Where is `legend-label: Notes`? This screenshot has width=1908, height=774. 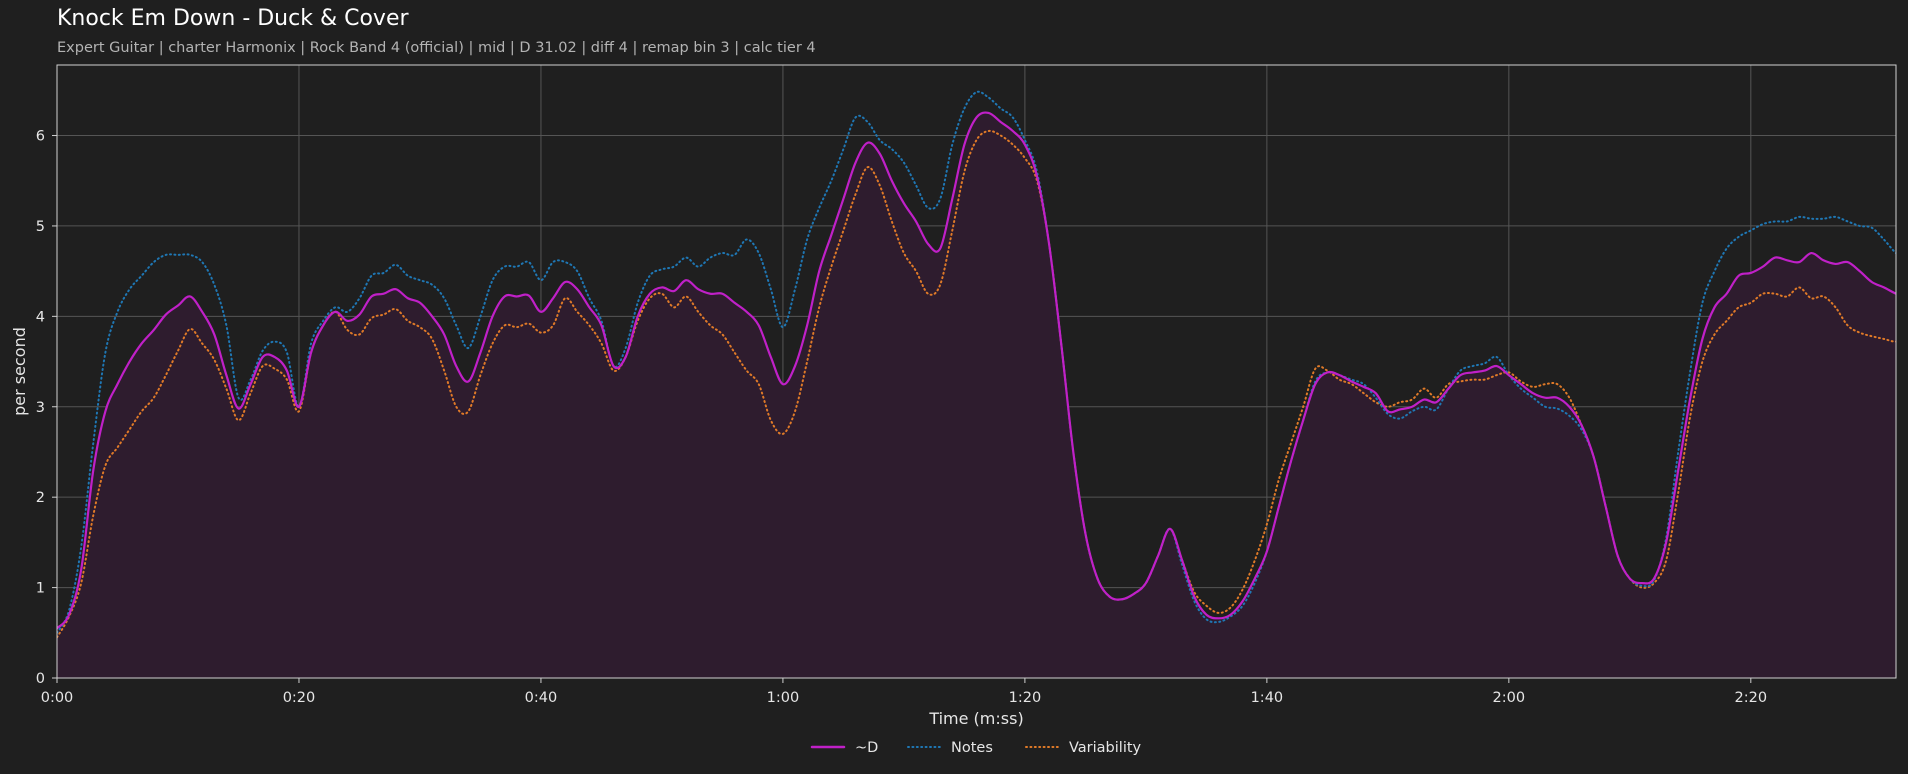 legend-label: Notes is located at coordinates (972, 748).